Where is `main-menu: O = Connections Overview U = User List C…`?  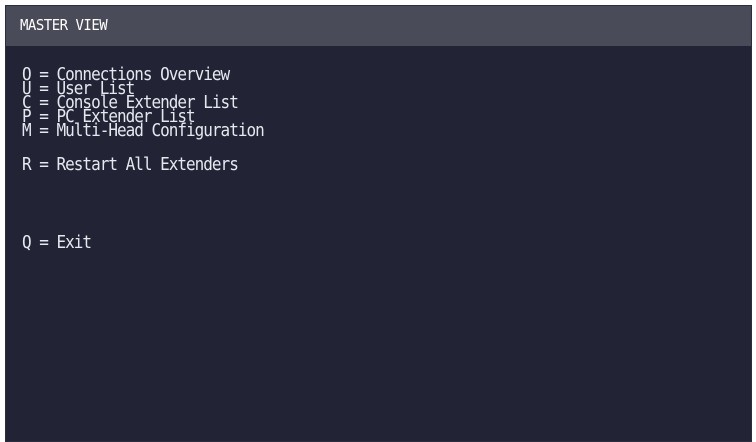 main-menu: O = Connections Overview U = User List C… is located at coordinates (143, 158).